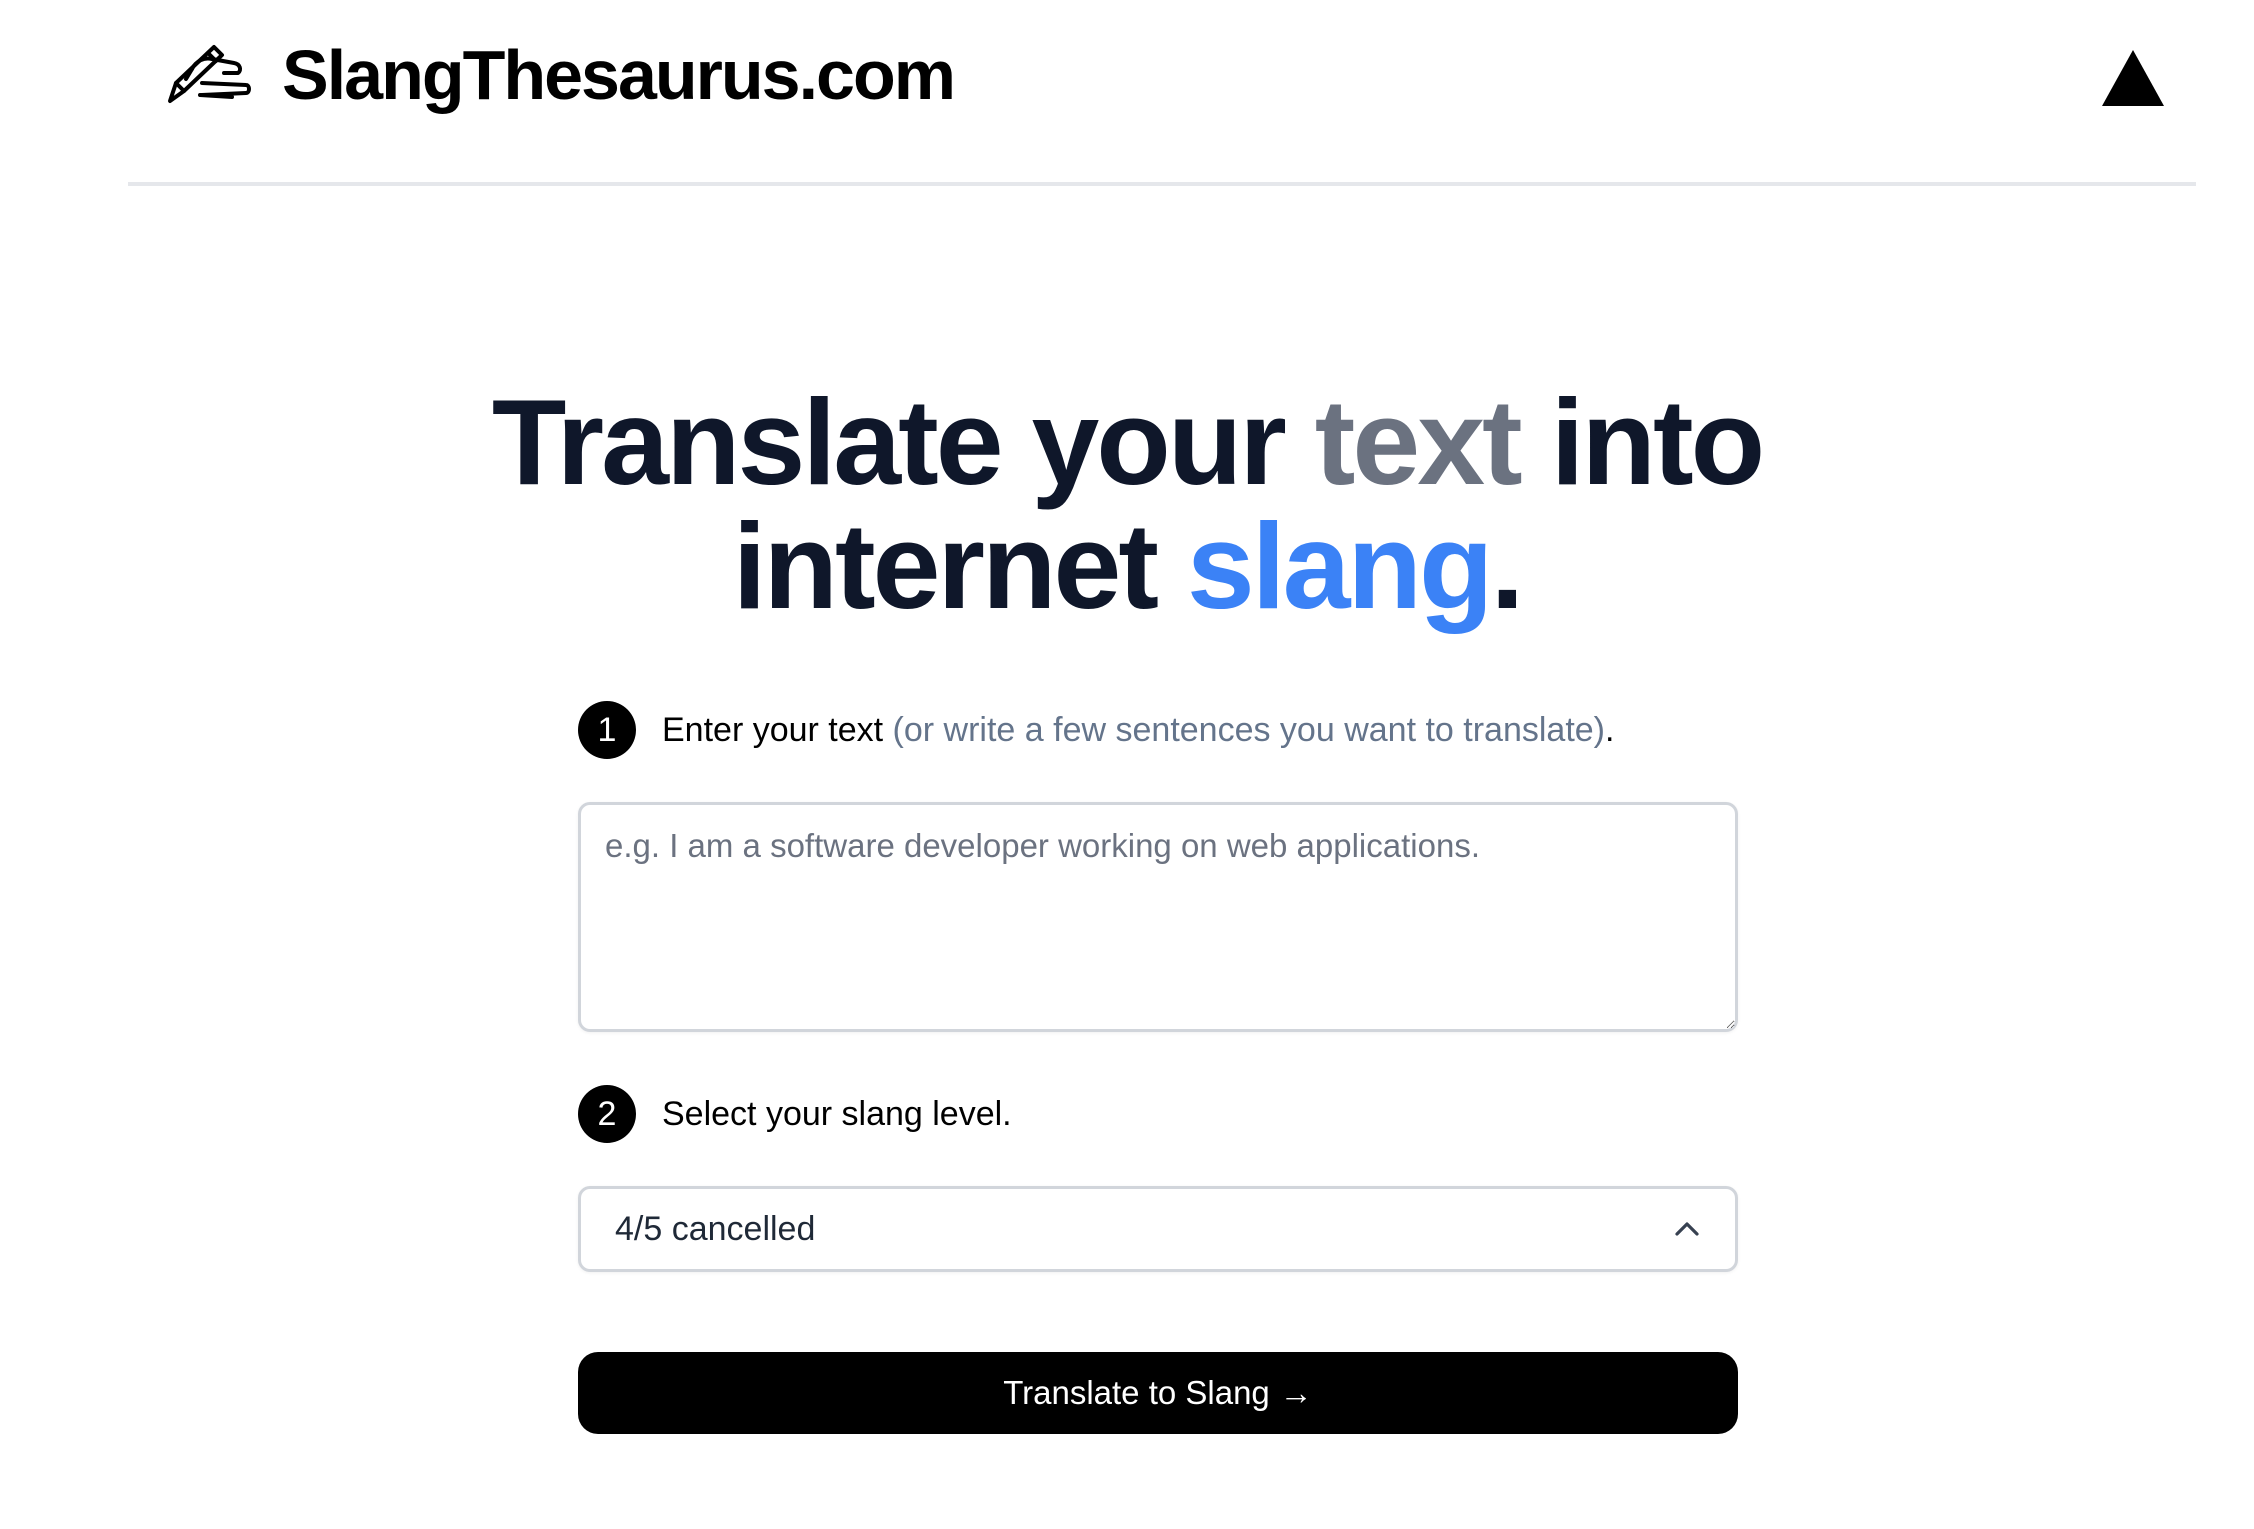  I want to click on headline-text: internet, so click(959, 566).